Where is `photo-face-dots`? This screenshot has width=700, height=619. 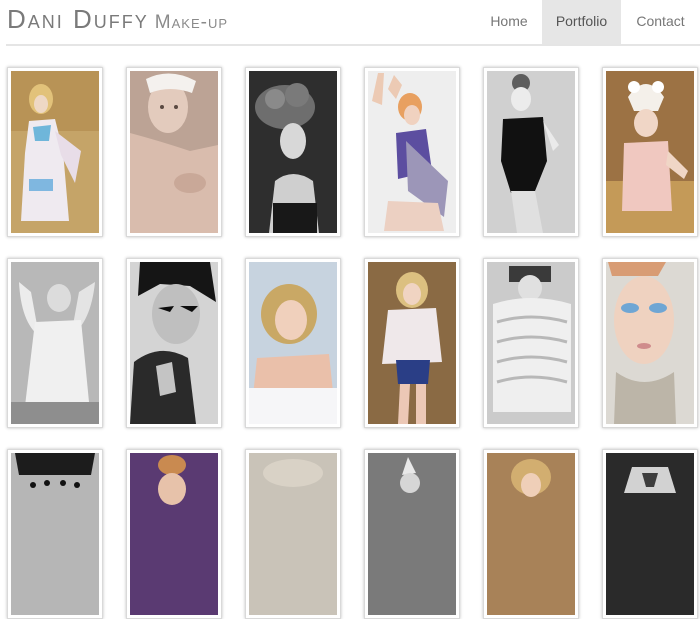 photo-face-dots is located at coordinates (55, 534).